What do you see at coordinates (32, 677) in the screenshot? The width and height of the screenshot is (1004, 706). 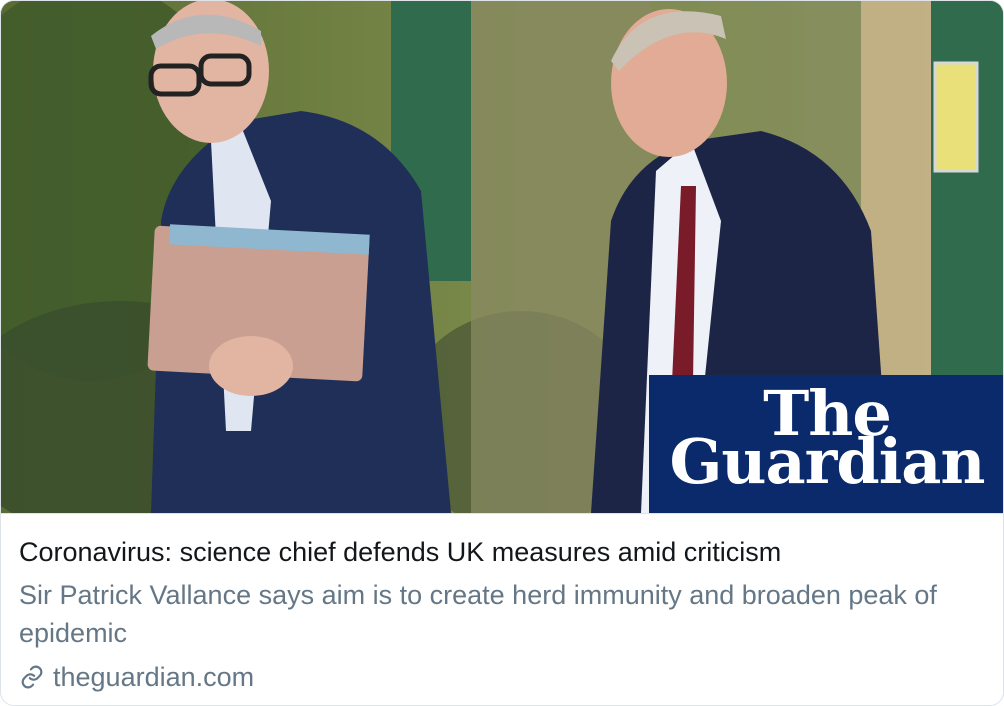 I see `link-icon` at bounding box center [32, 677].